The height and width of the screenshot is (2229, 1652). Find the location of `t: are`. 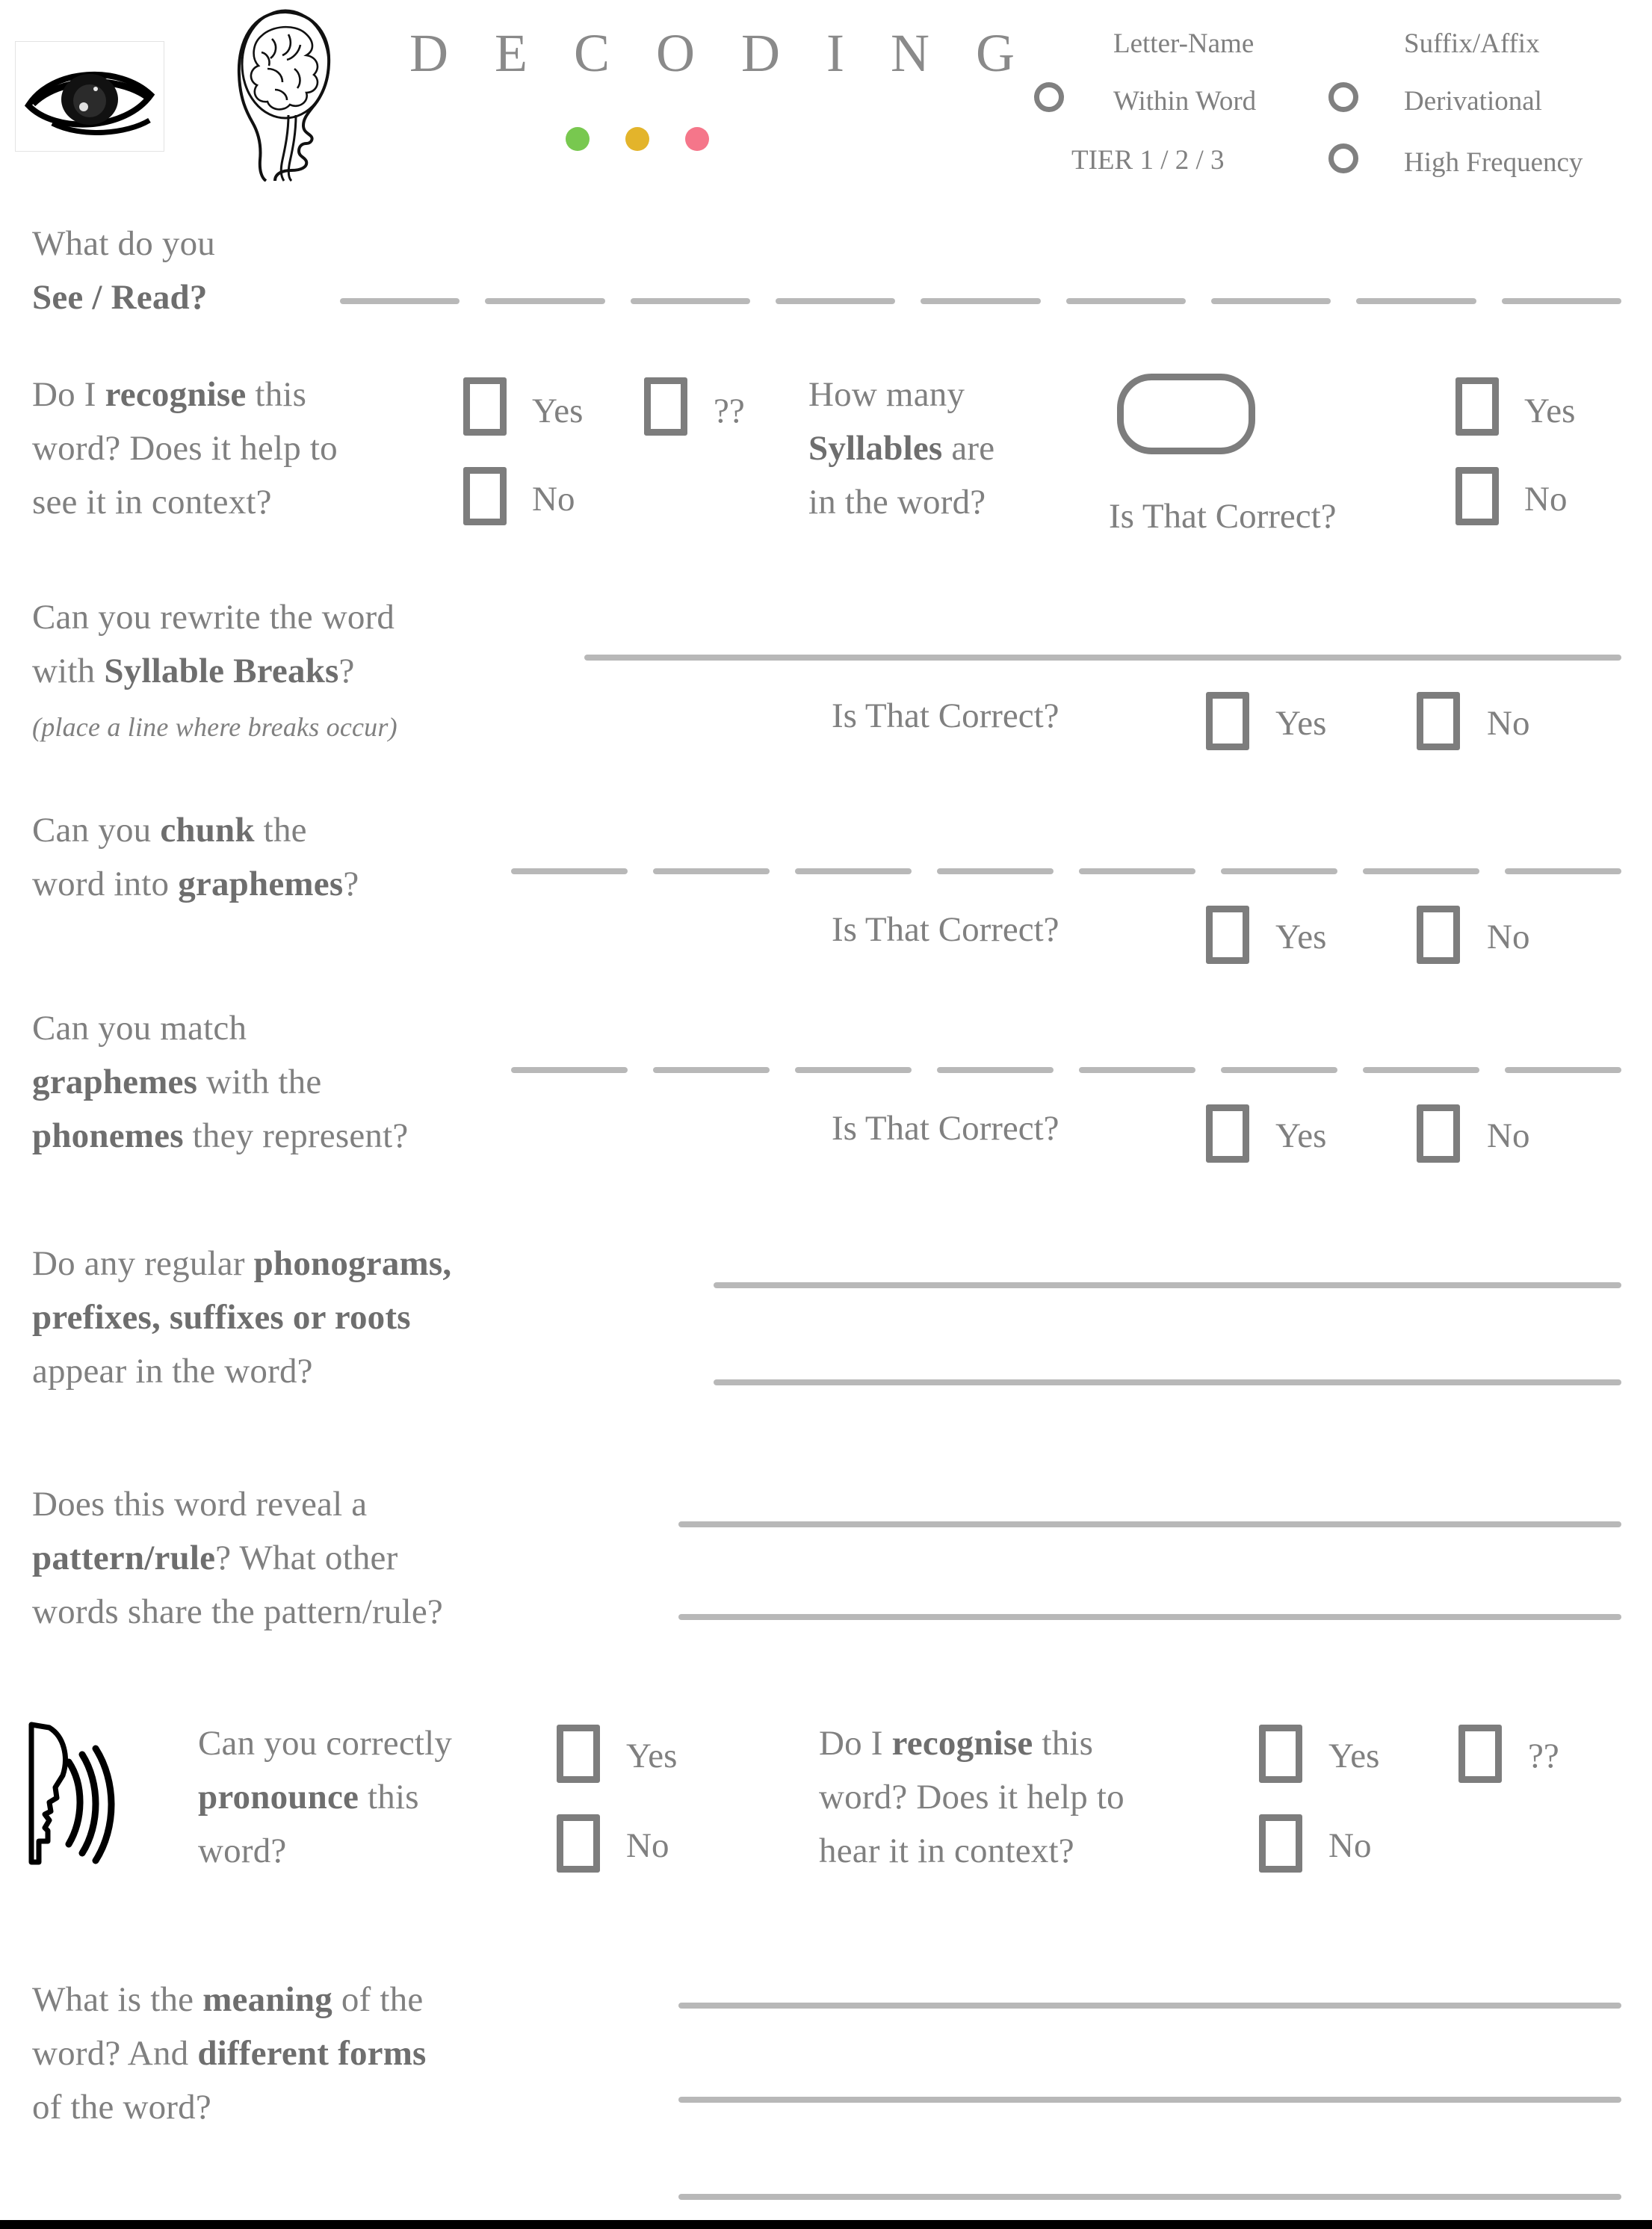

t: are is located at coordinates (968, 448).